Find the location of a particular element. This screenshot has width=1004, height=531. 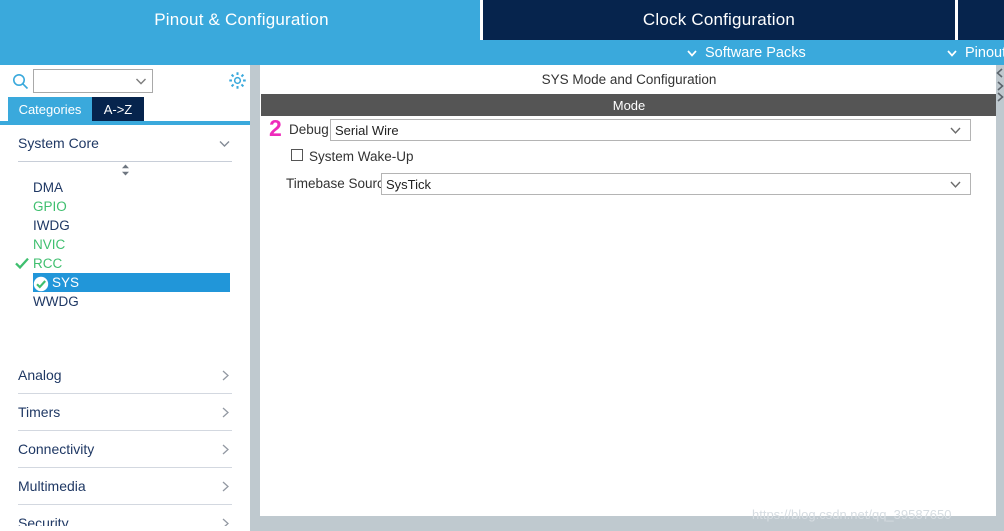

timebase-select: SysTick is located at coordinates (676, 184).